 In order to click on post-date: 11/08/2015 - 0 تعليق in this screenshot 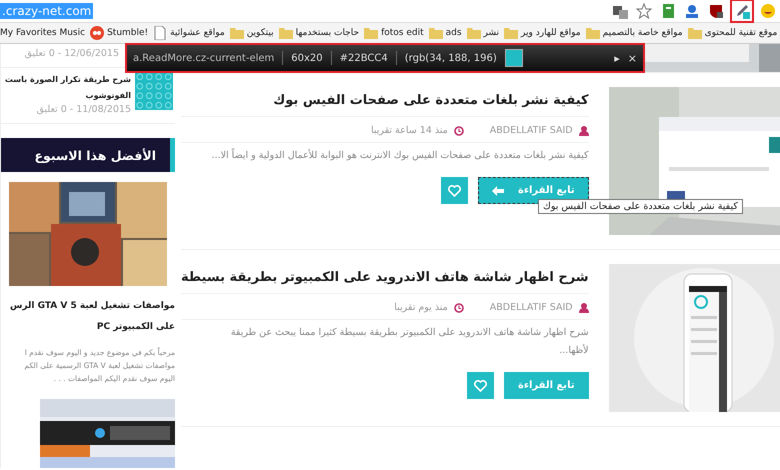, I will do `click(83, 109)`.